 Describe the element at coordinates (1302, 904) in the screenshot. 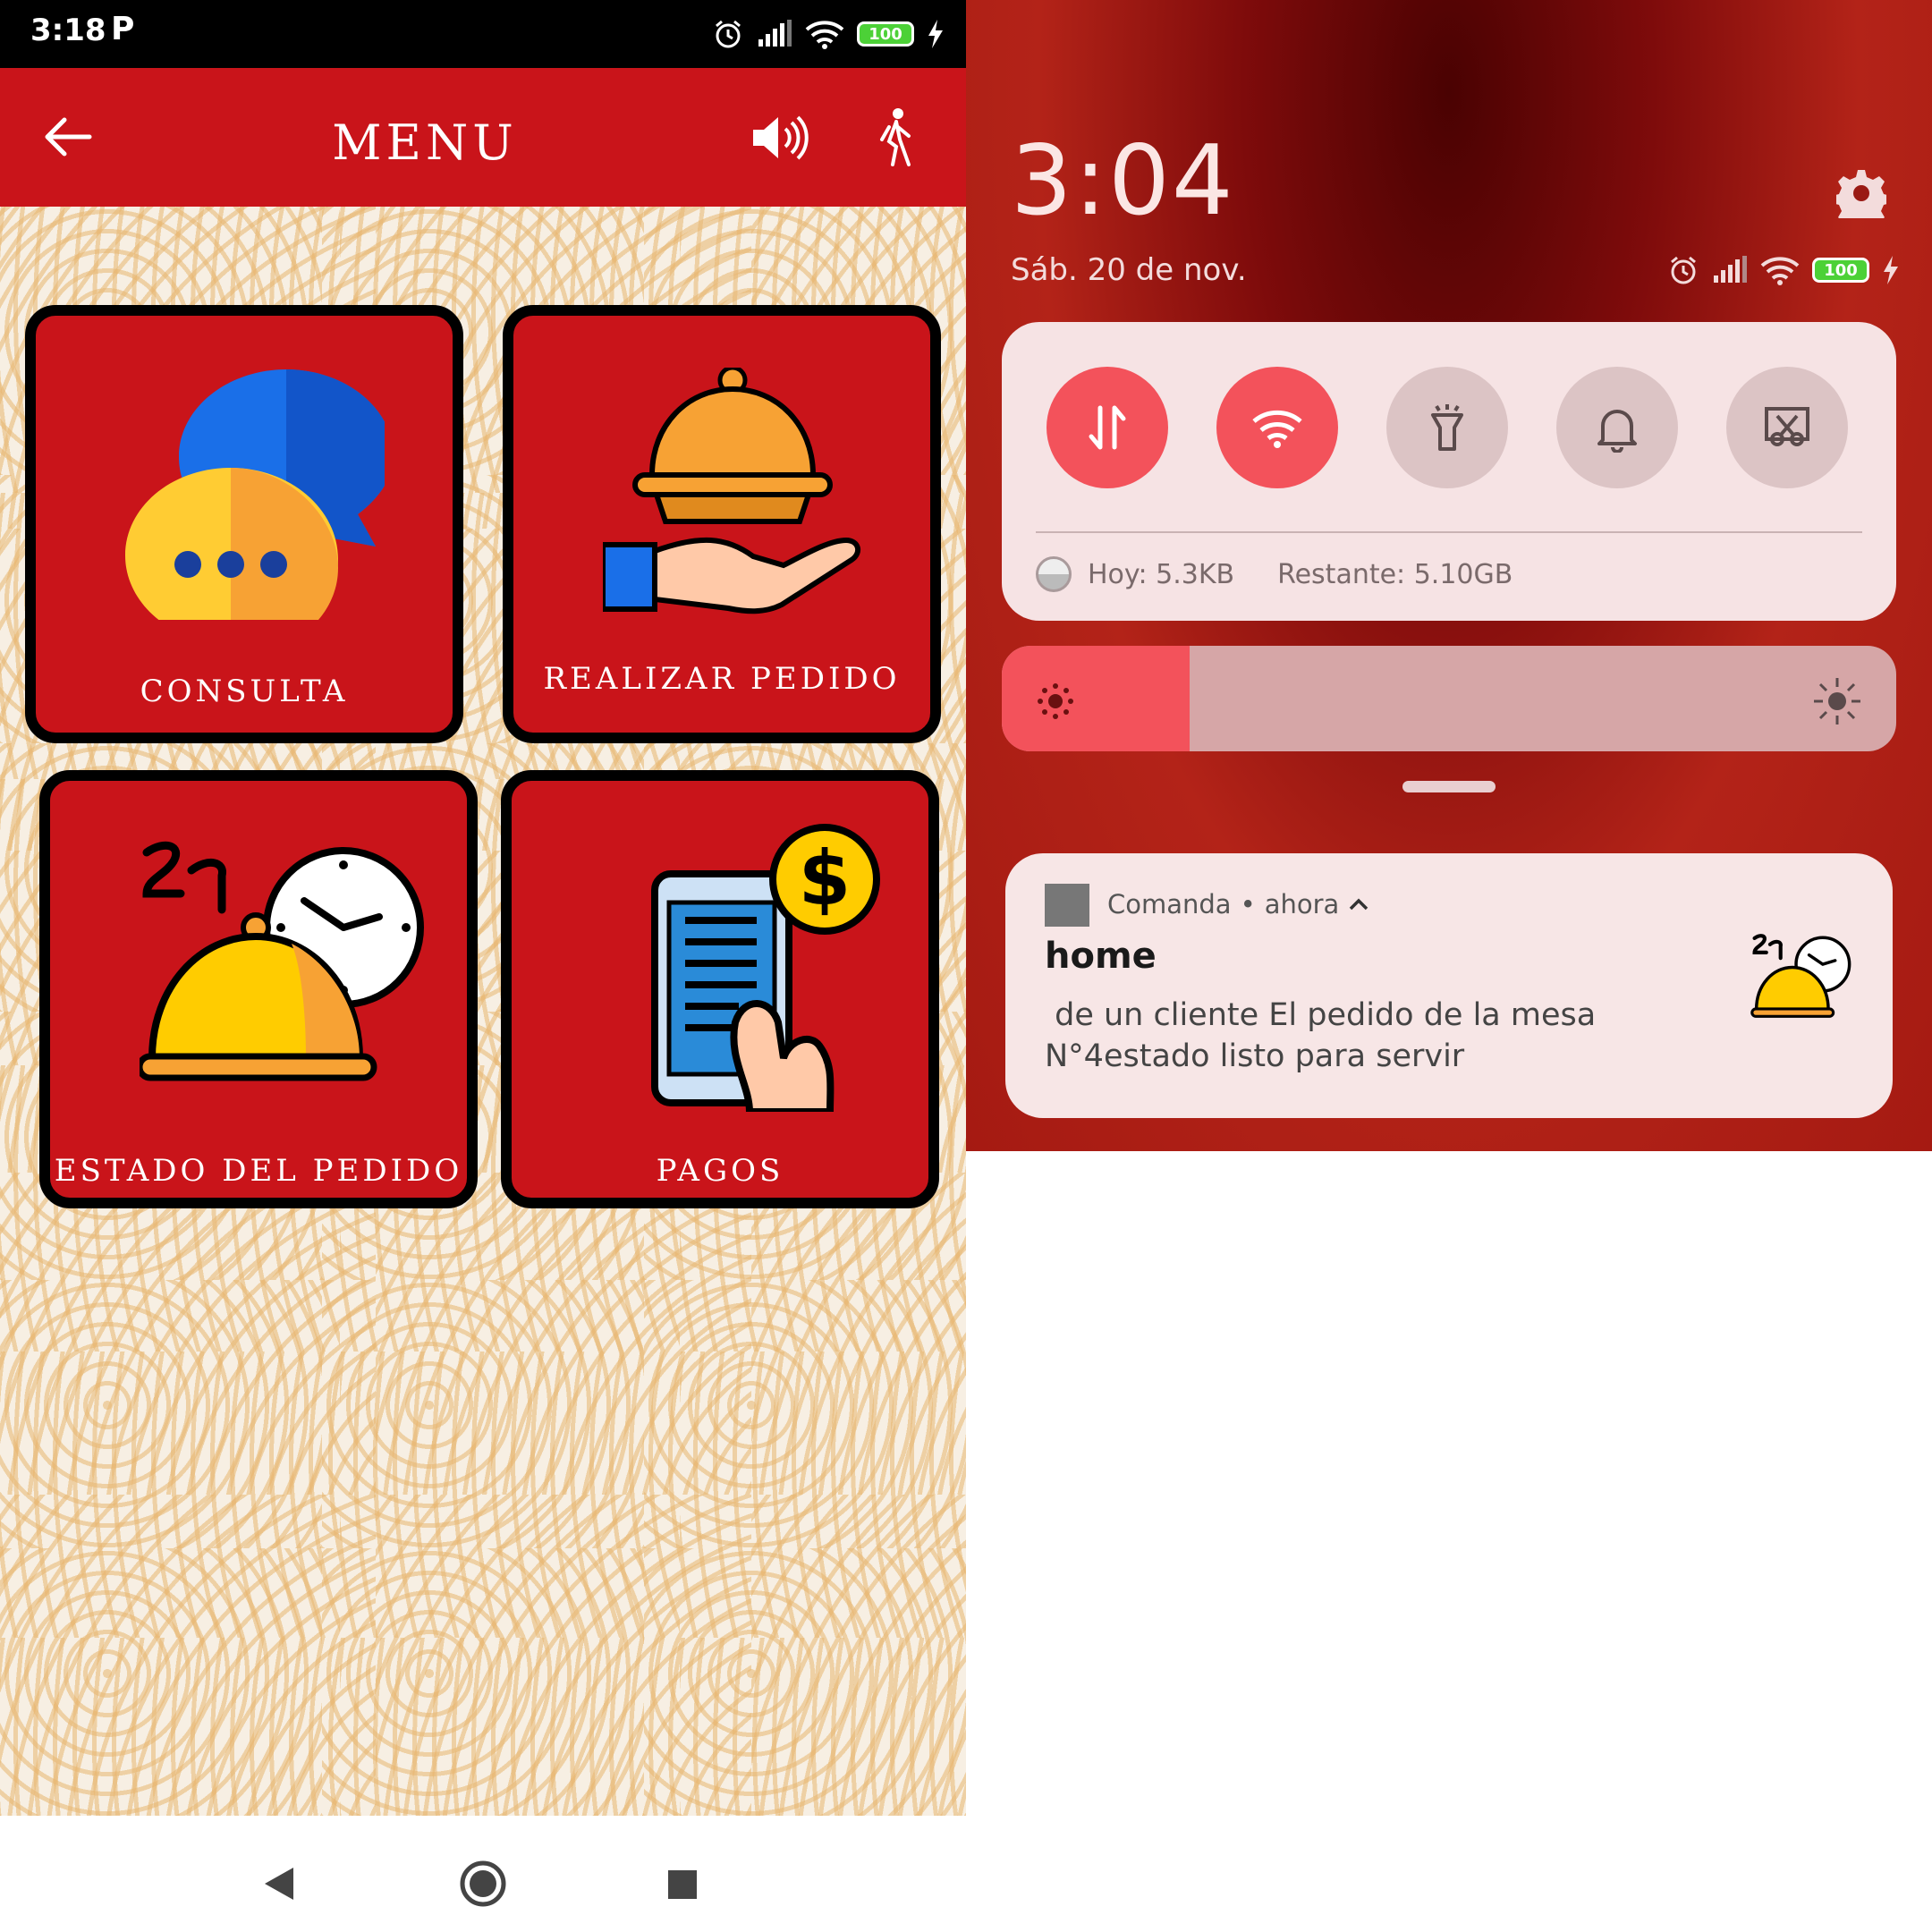

I see `notification-time: ahora` at that location.